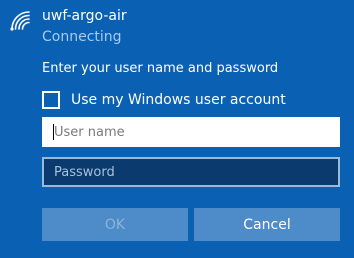 The width and height of the screenshot is (354, 258). What do you see at coordinates (191, 132) in the screenshot?
I see `username-input` at bounding box center [191, 132].